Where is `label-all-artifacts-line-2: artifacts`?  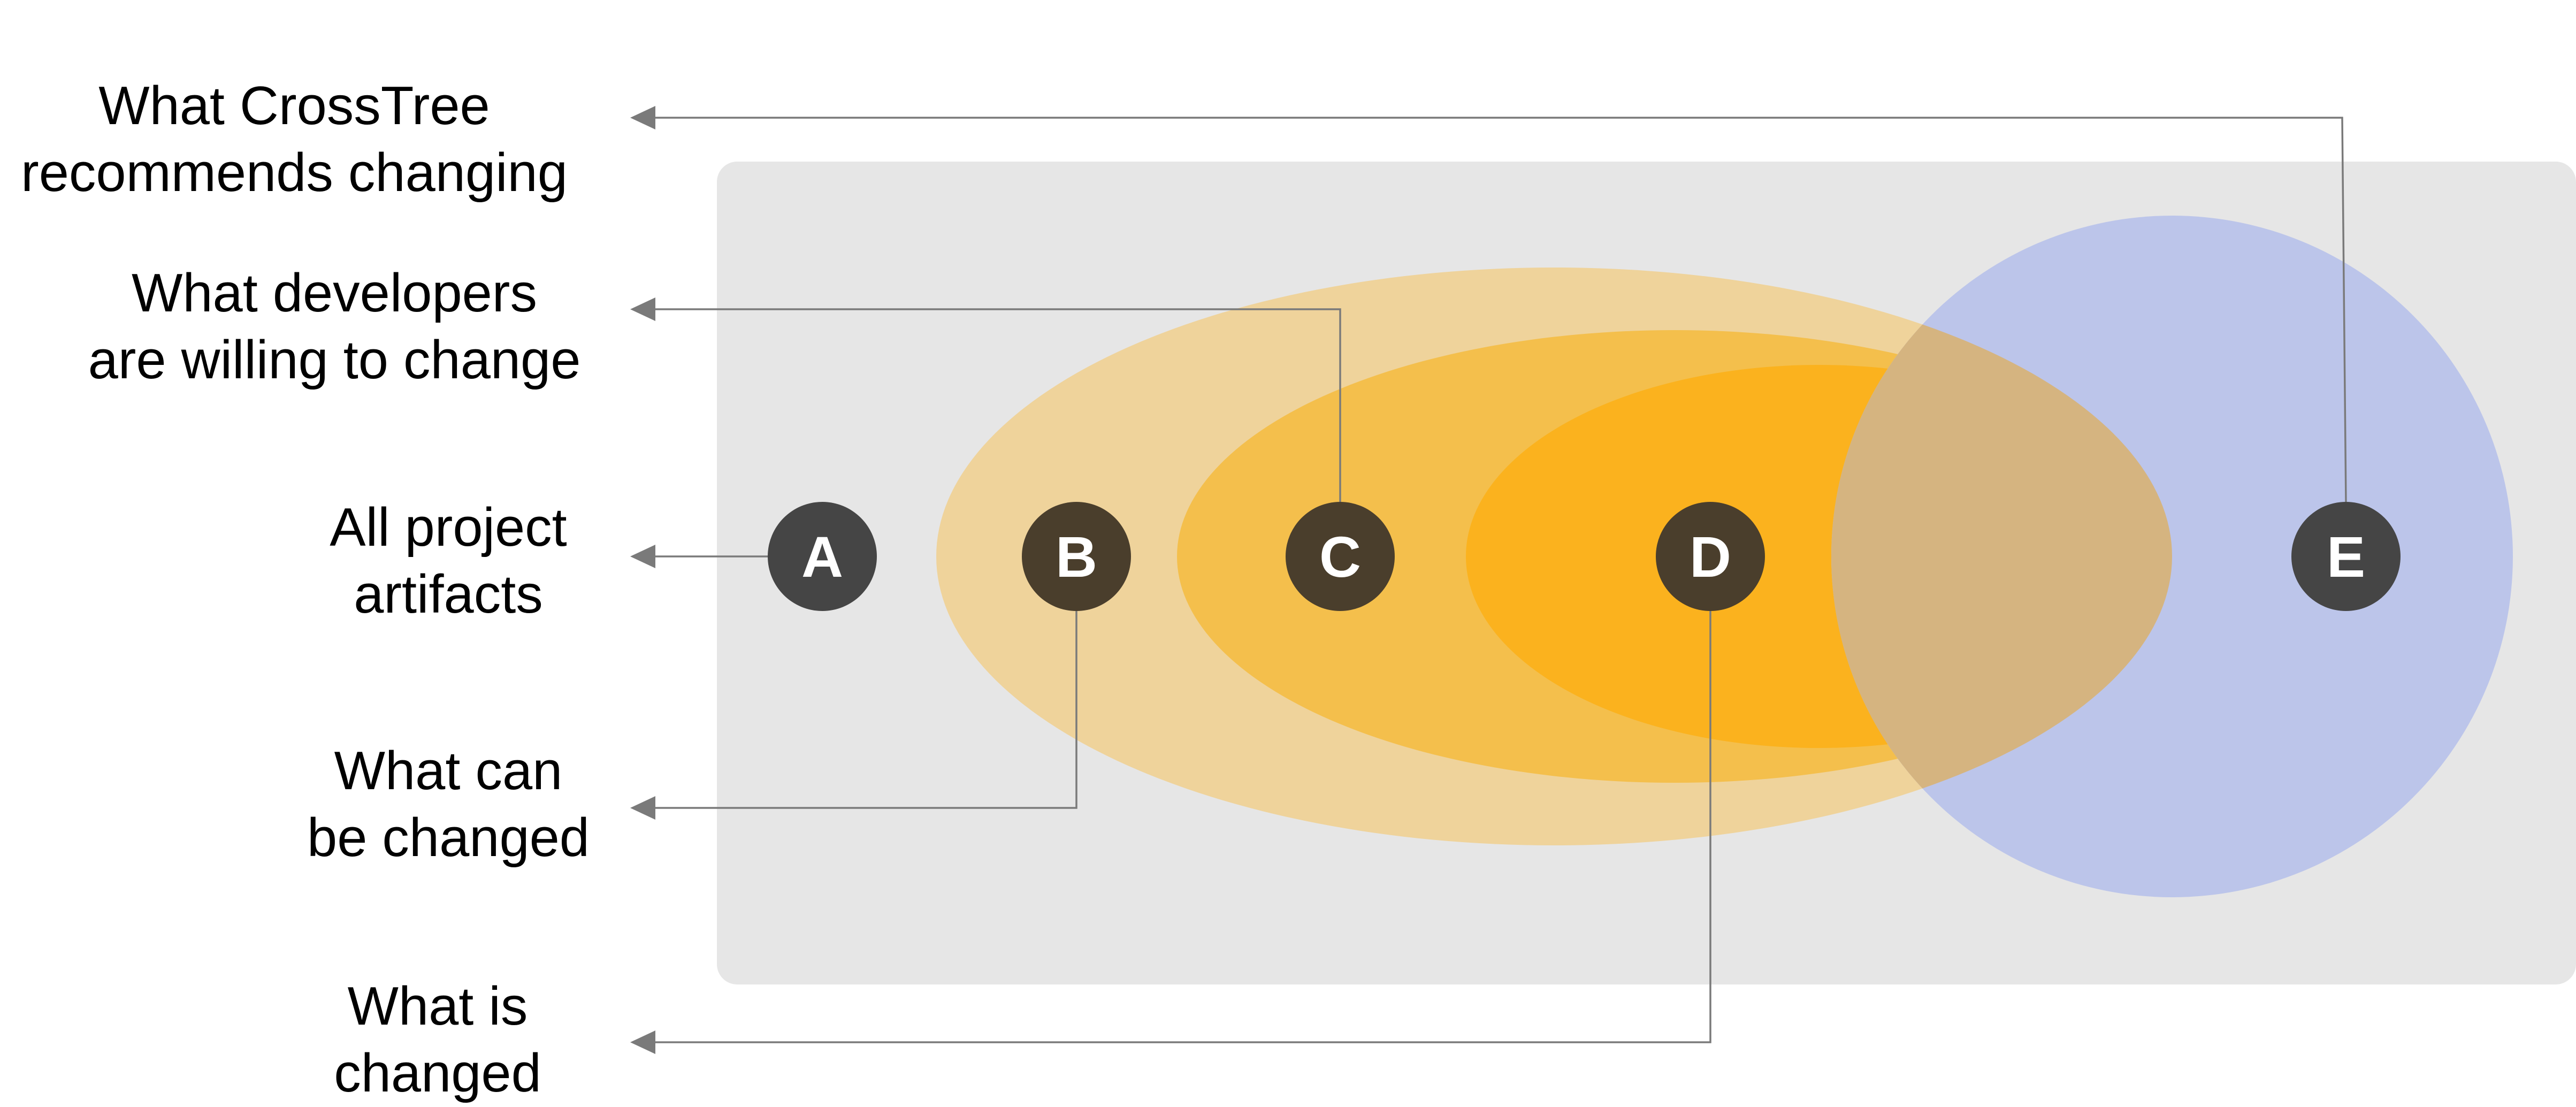 label-all-artifacts-line-2: artifacts is located at coordinates (448, 594).